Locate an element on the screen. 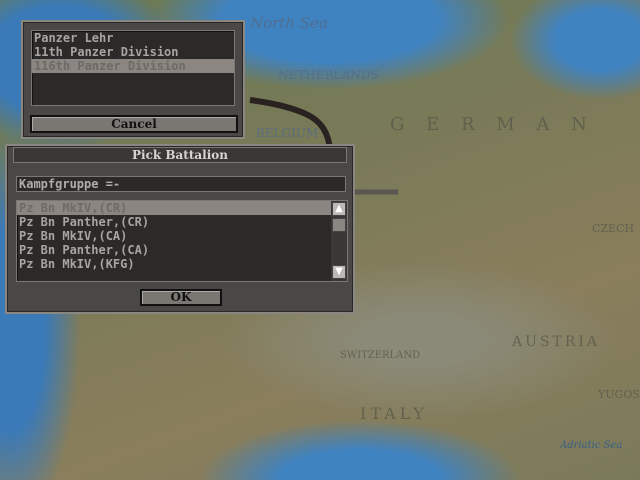 The height and width of the screenshot is (480, 640). map-label: Adriatic Sea is located at coordinates (591, 445).